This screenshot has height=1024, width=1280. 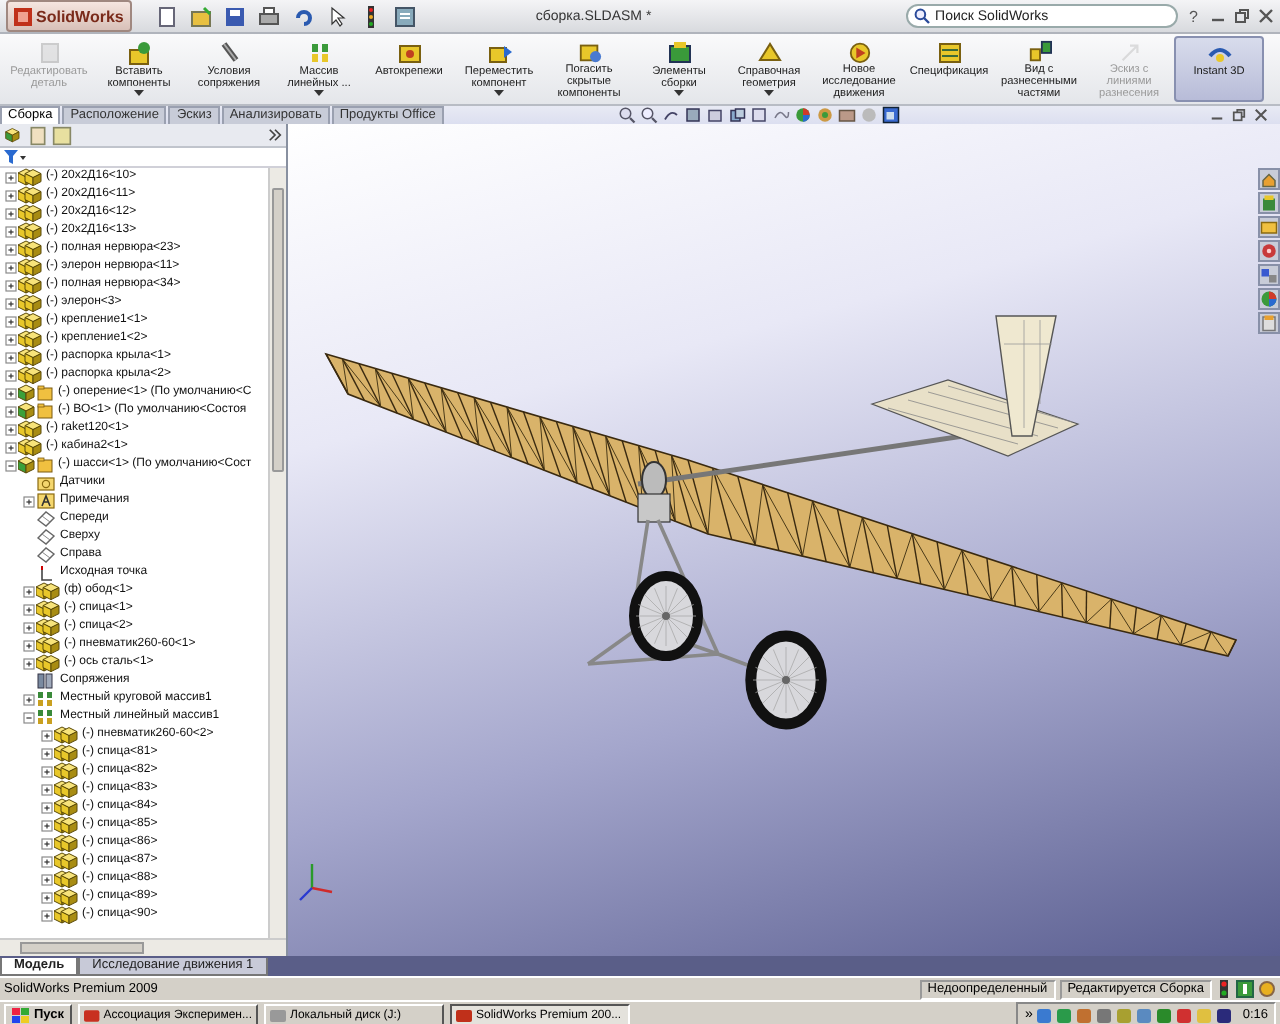 What do you see at coordinates (234, 16) in the screenshot?
I see `save-icon` at bounding box center [234, 16].